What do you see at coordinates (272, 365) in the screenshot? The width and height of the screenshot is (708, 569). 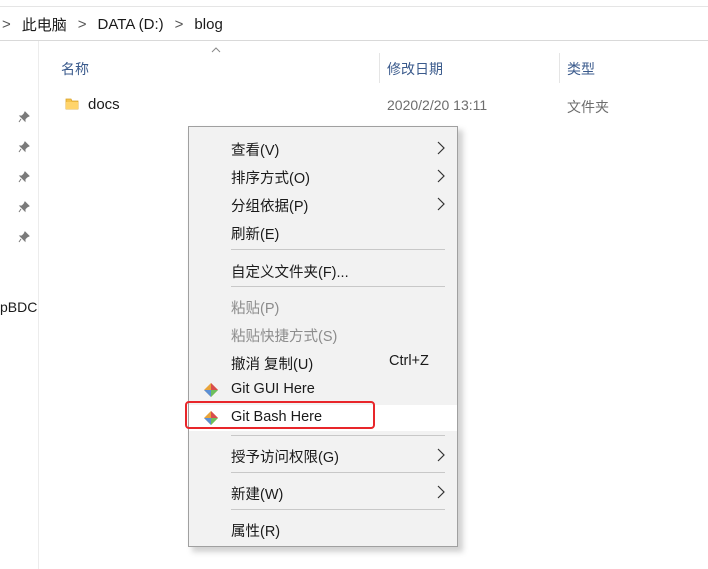 I see `menu-item-label: 撤消 复制(U)` at bounding box center [272, 365].